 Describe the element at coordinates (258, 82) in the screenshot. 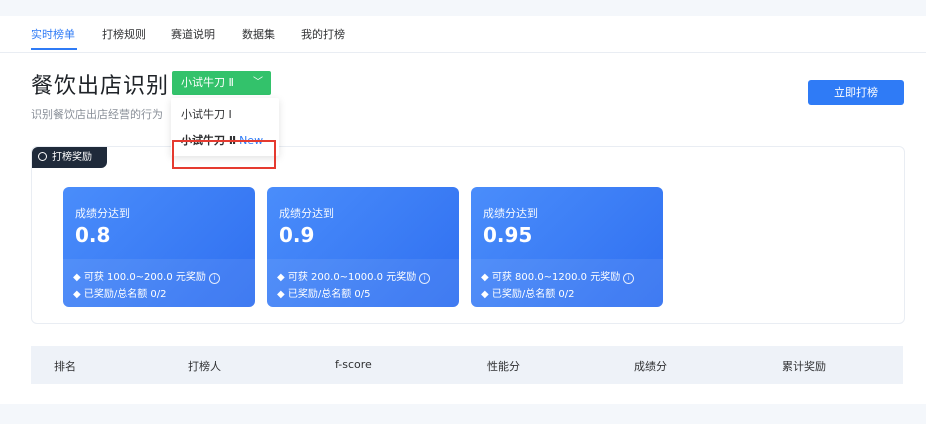

I see `chevron-down-icon: ﹀` at that location.